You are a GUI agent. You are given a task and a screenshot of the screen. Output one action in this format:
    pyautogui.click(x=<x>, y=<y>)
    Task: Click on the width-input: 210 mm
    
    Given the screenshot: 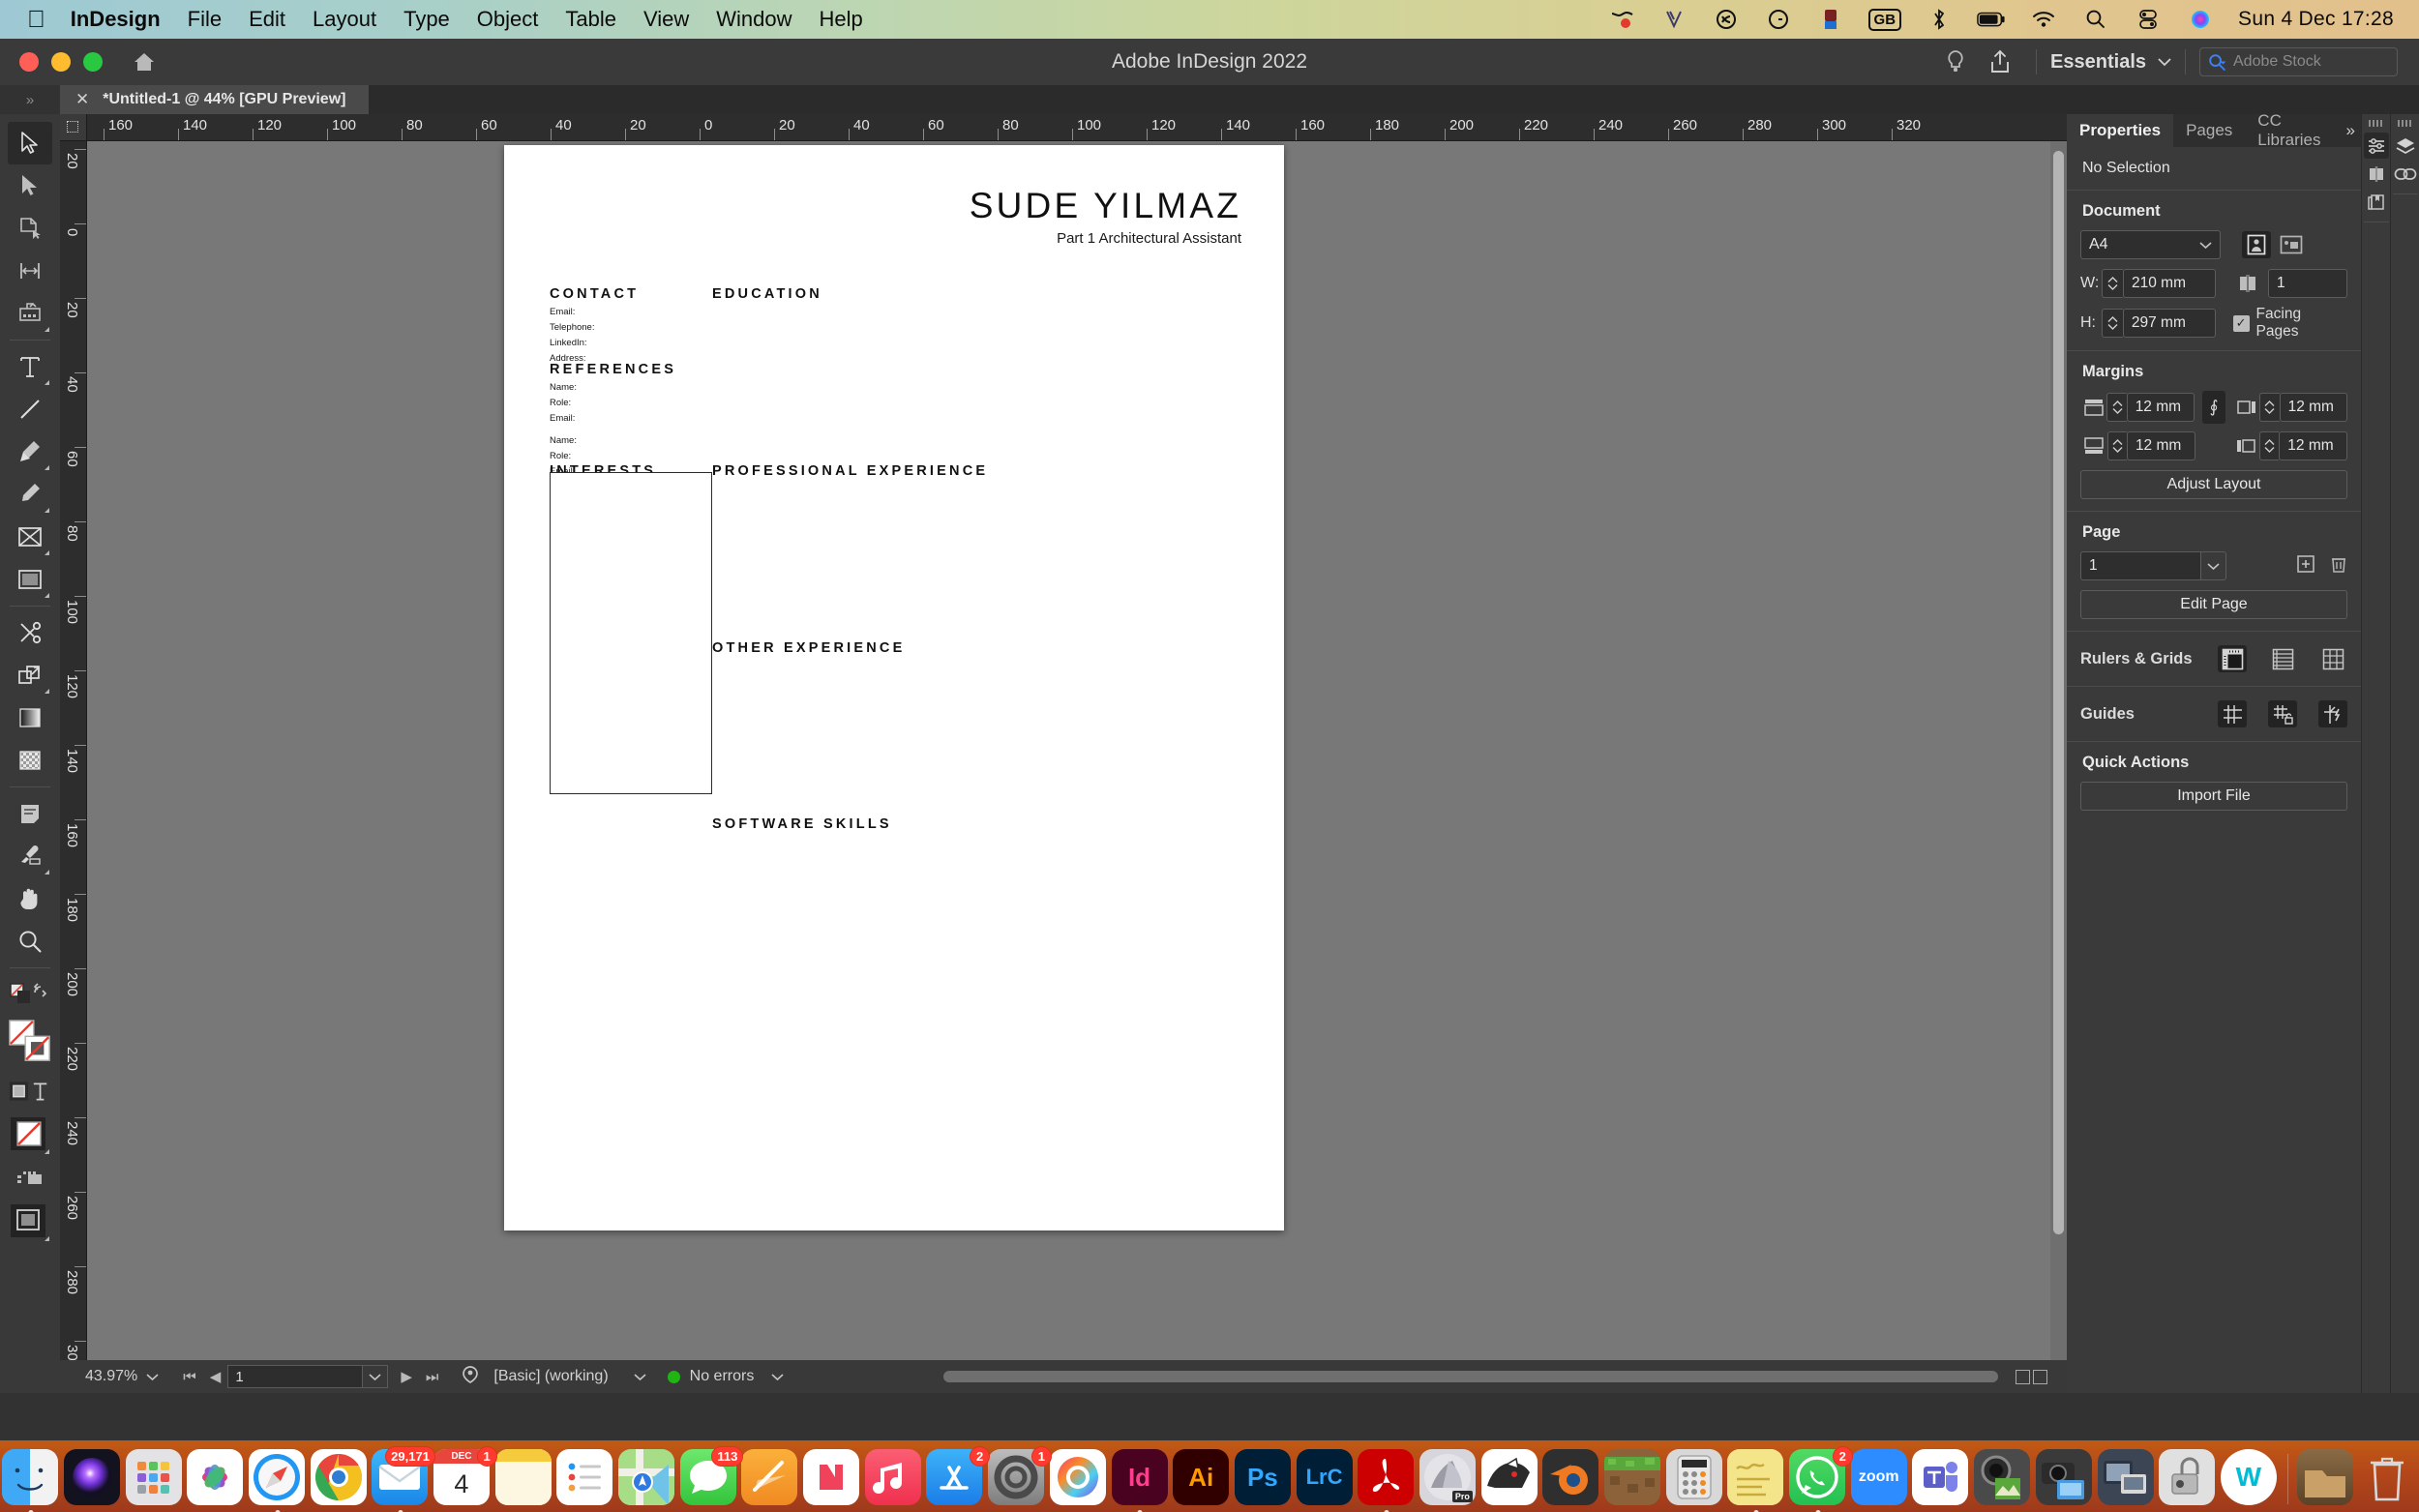 What is the action you would take?
    pyautogui.click(x=2170, y=284)
    